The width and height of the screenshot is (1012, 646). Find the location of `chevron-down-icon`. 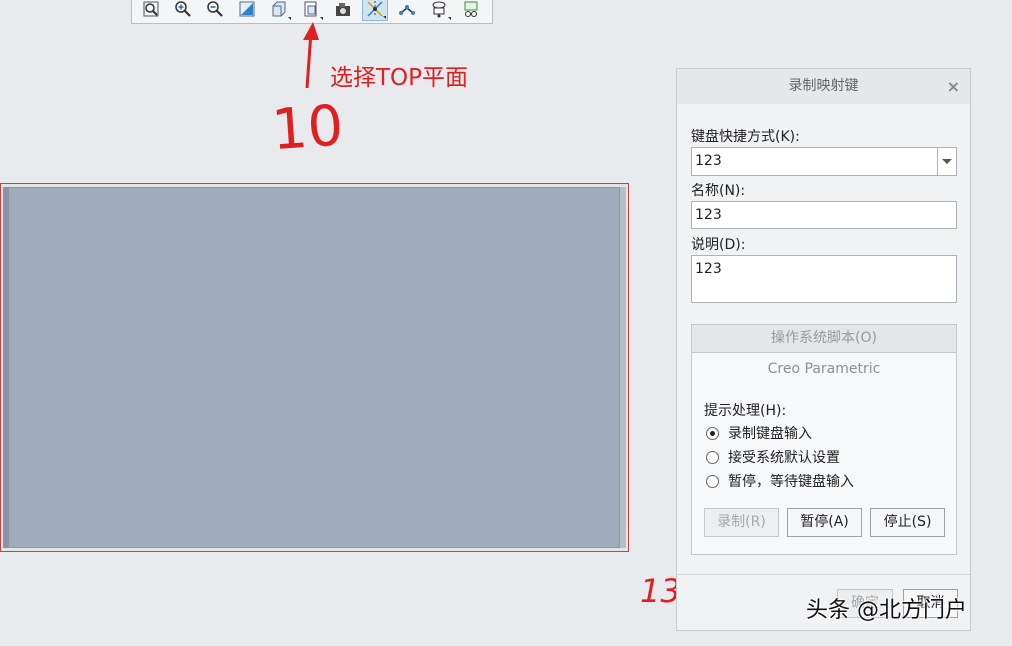

chevron-down-icon is located at coordinates (946, 161).